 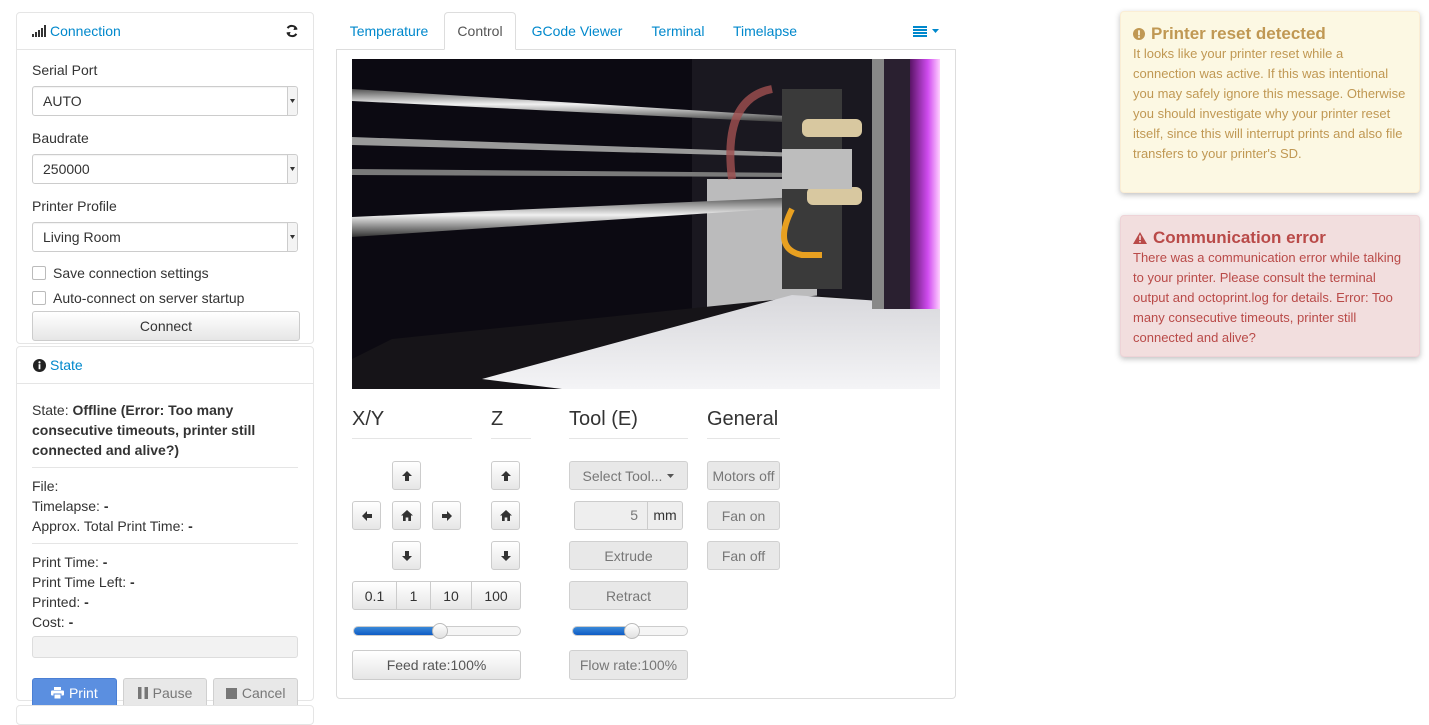 I want to click on feed-rate-slider-fill, so click(x=397, y=631).